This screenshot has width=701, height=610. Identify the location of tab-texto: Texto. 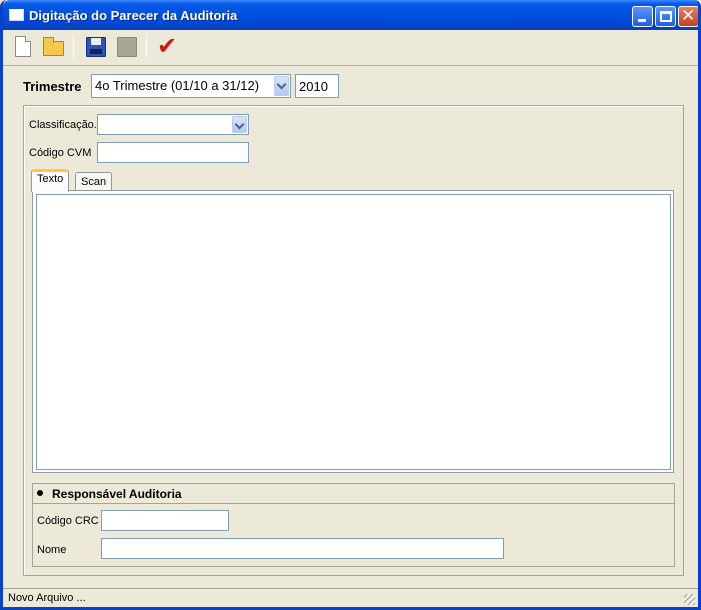
(50, 180).